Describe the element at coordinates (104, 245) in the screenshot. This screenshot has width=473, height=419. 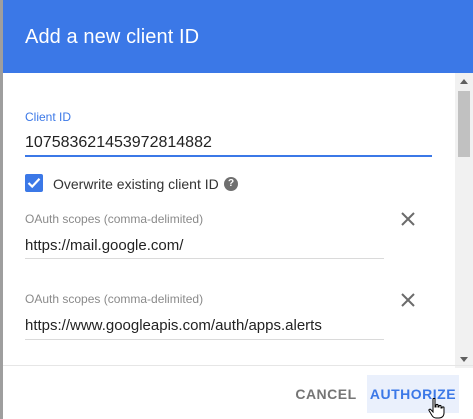
I see `scope-input-1: https://mail.google.com/` at that location.